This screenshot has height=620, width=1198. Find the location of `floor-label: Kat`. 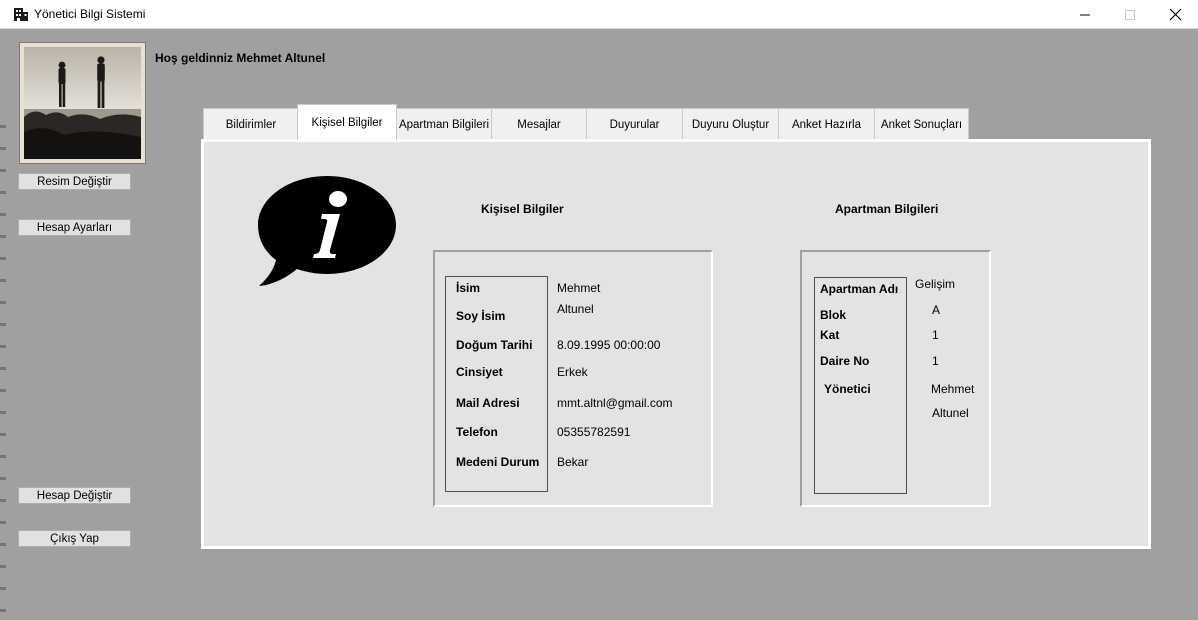

floor-label: Kat is located at coordinates (830, 335).